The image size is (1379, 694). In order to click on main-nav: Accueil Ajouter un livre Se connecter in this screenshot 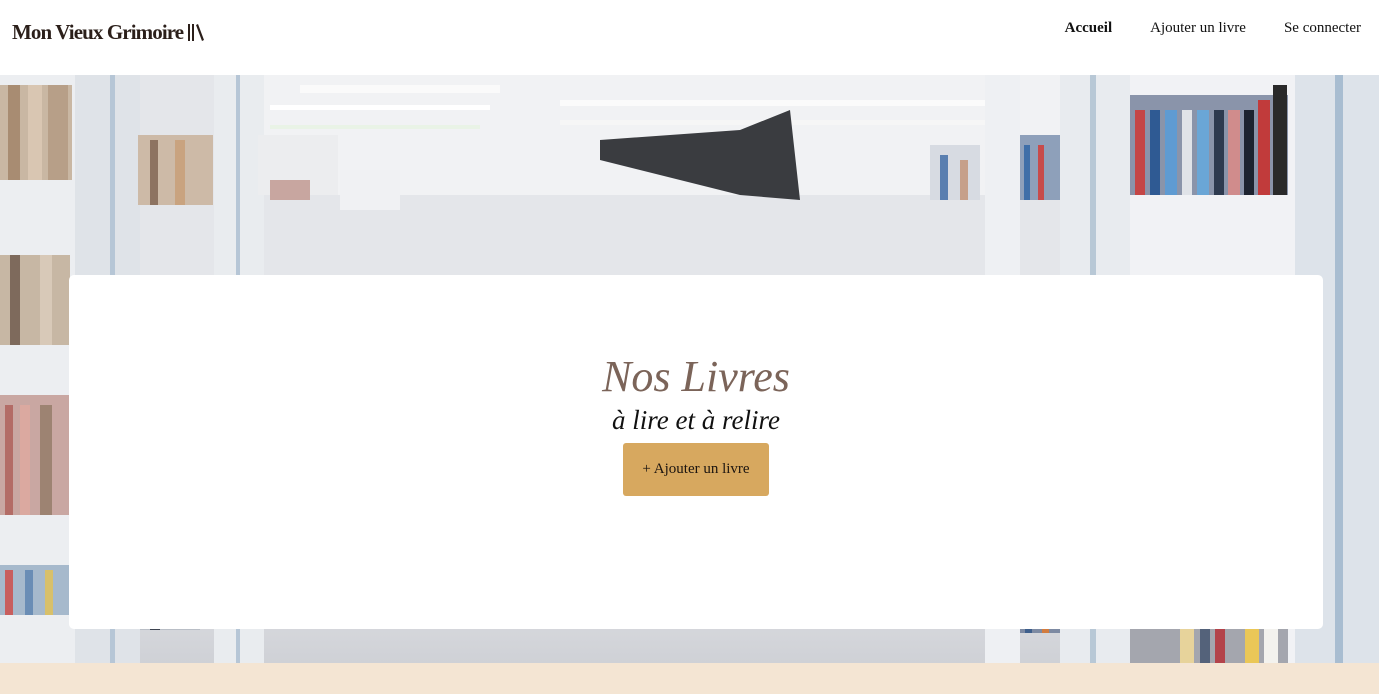, I will do `click(1213, 28)`.